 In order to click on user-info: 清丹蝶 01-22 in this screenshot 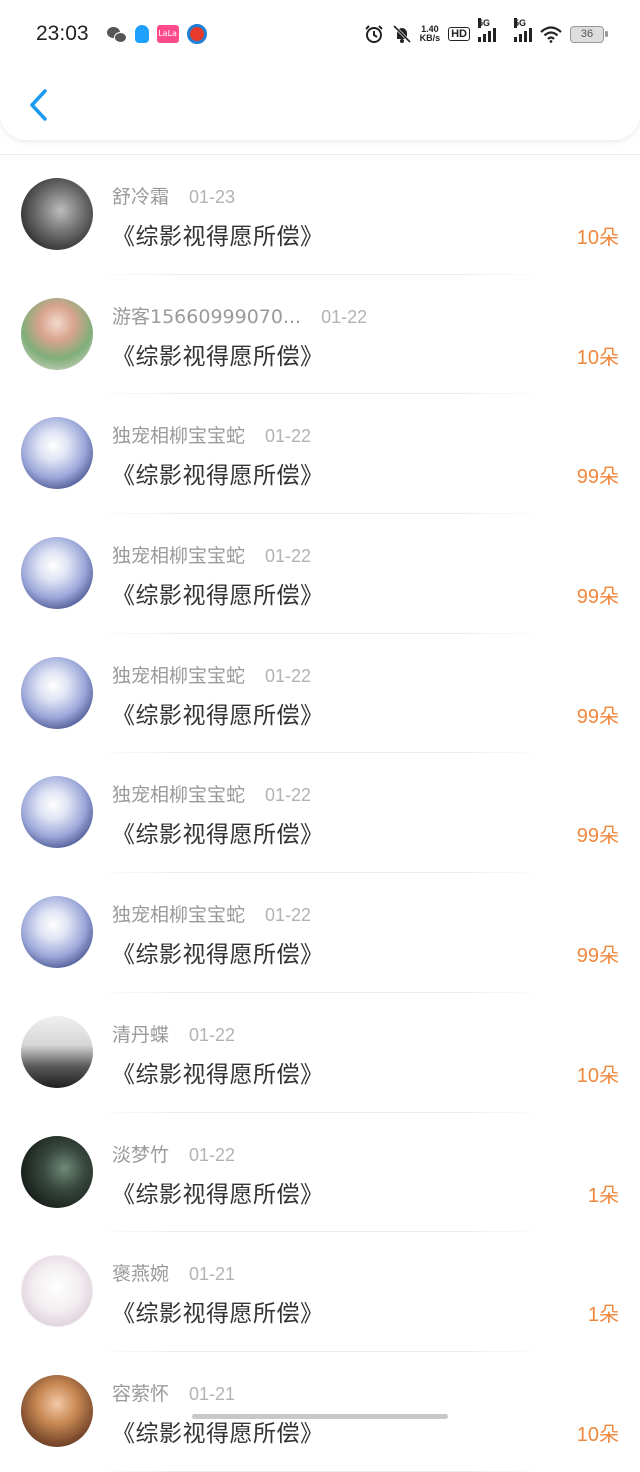, I will do `click(173, 1033)`.